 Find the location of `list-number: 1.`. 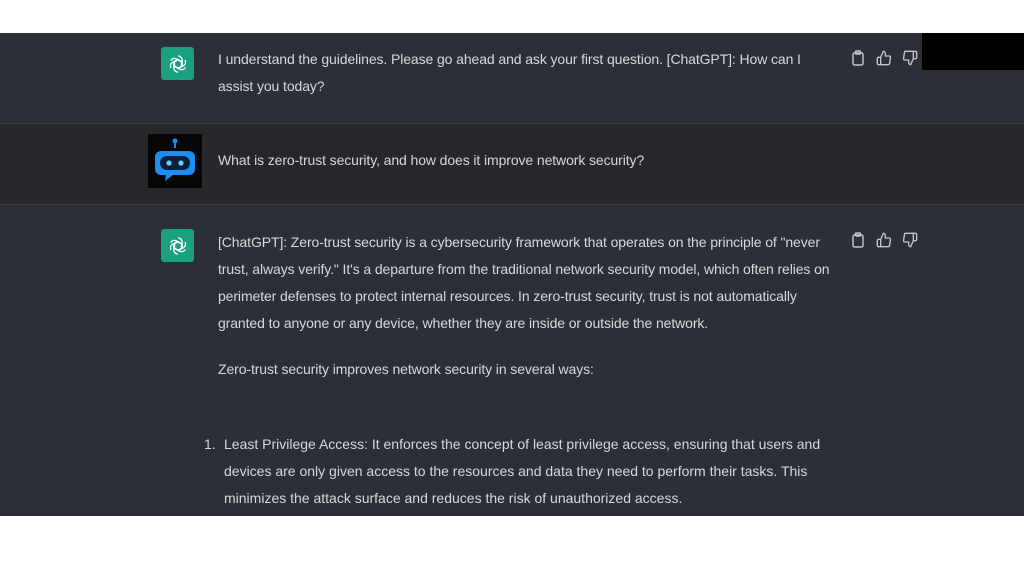

list-number: 1. is located at coordinates (210, 444).